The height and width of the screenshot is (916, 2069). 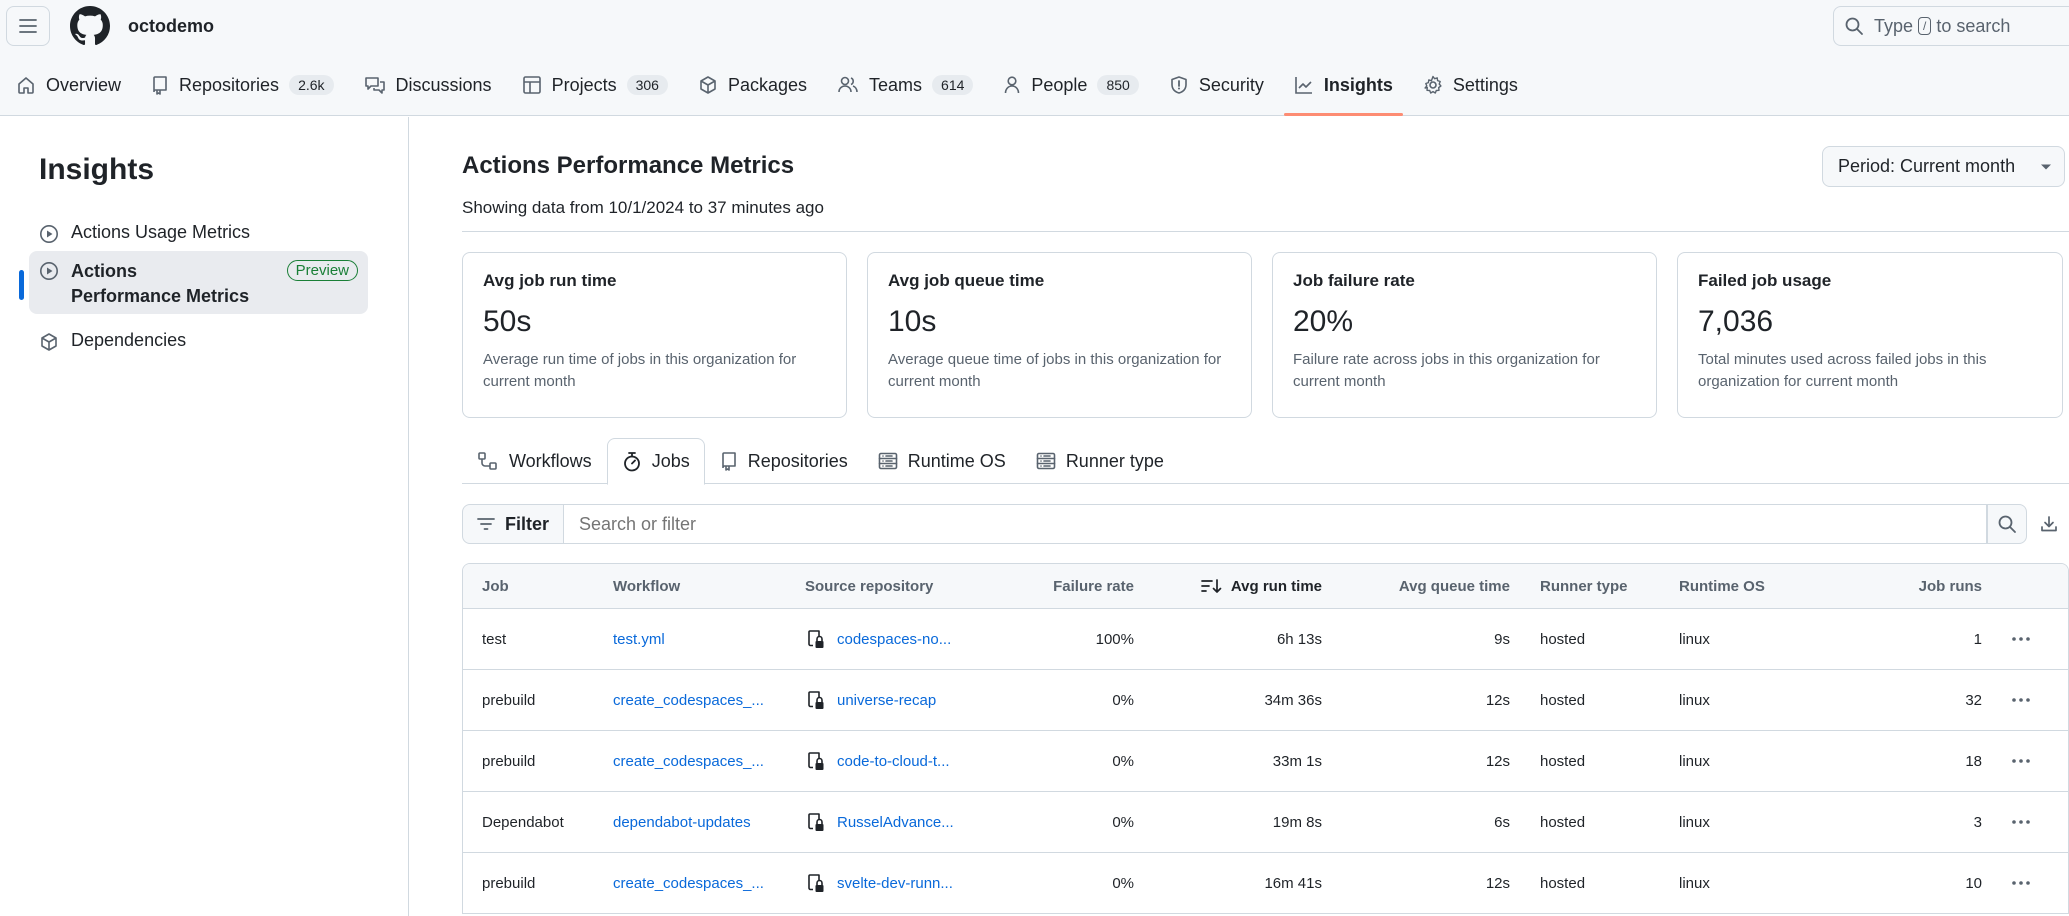 I want to click on column-header-avg-queue-time: Avg queue time, so click(x=1416, y=586).